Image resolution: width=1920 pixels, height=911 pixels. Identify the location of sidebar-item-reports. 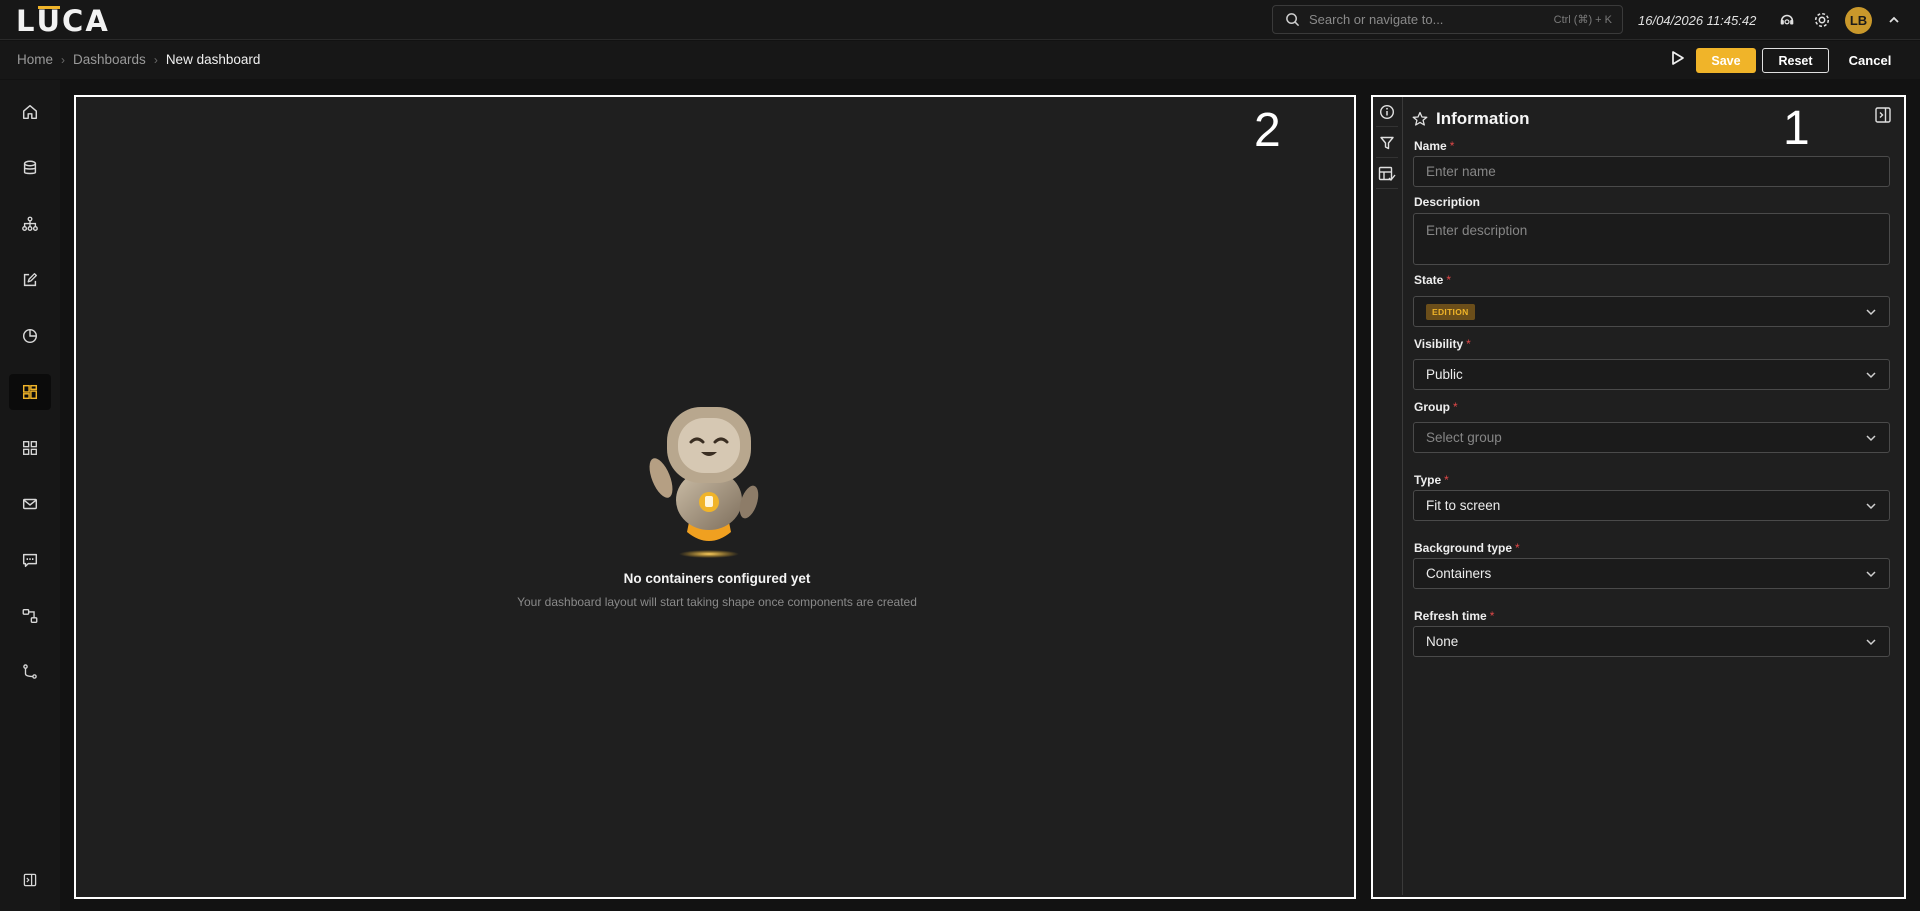
(30, 336).